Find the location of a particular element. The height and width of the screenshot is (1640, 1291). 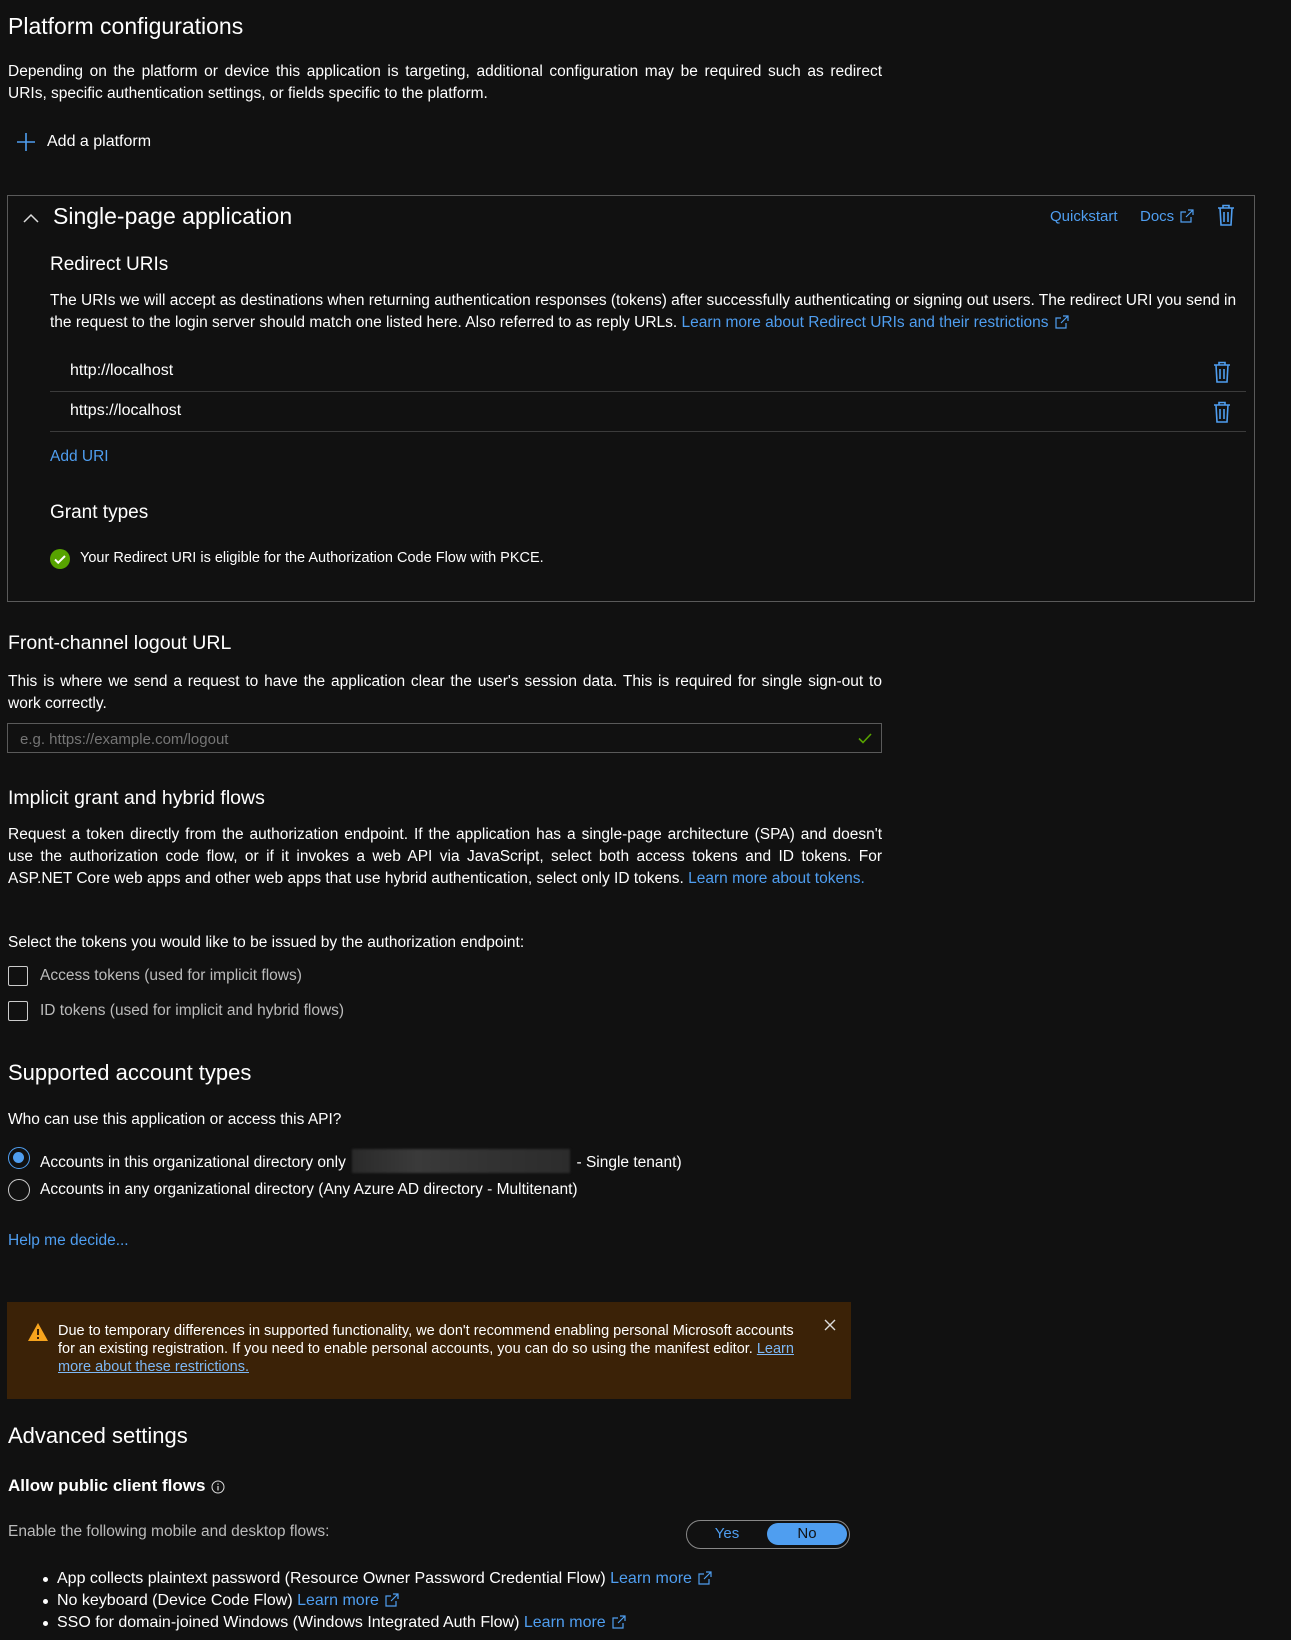

plus-icon is located at coordinates (26, 142).